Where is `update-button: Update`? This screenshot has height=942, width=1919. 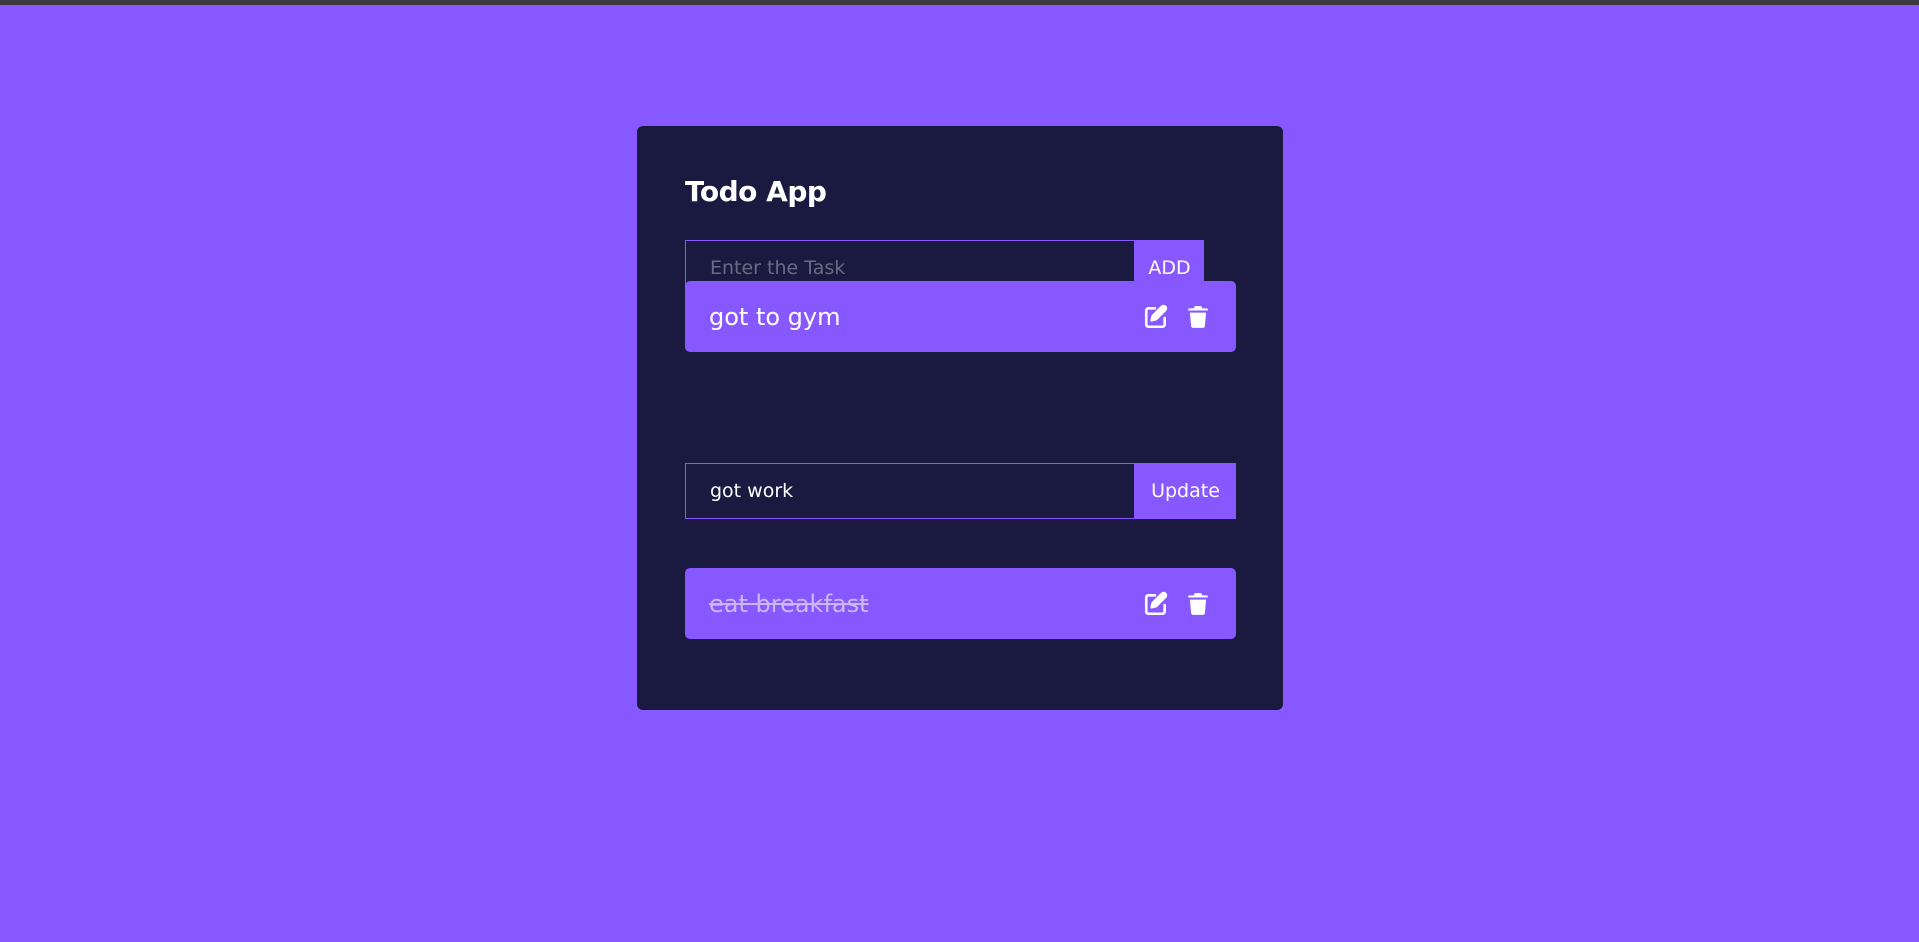 update-button: Update is located at coordinates (1185, 491).